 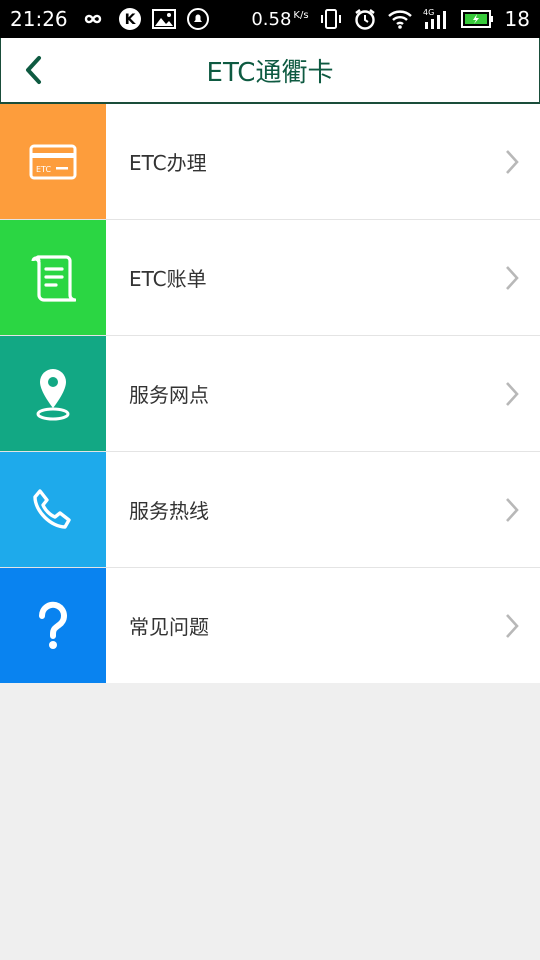 What do you see at coordinates (163, 19) in the screenshot?
I see `image-icon` at bounding box center [163, 19].